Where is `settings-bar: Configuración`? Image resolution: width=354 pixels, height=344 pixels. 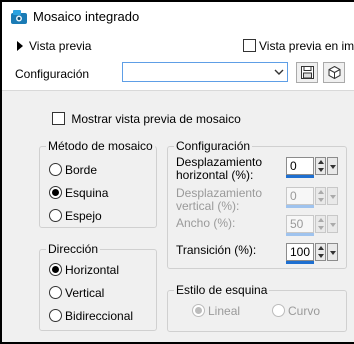 settings-bar: Configuración is located at coordinates (178, 74).